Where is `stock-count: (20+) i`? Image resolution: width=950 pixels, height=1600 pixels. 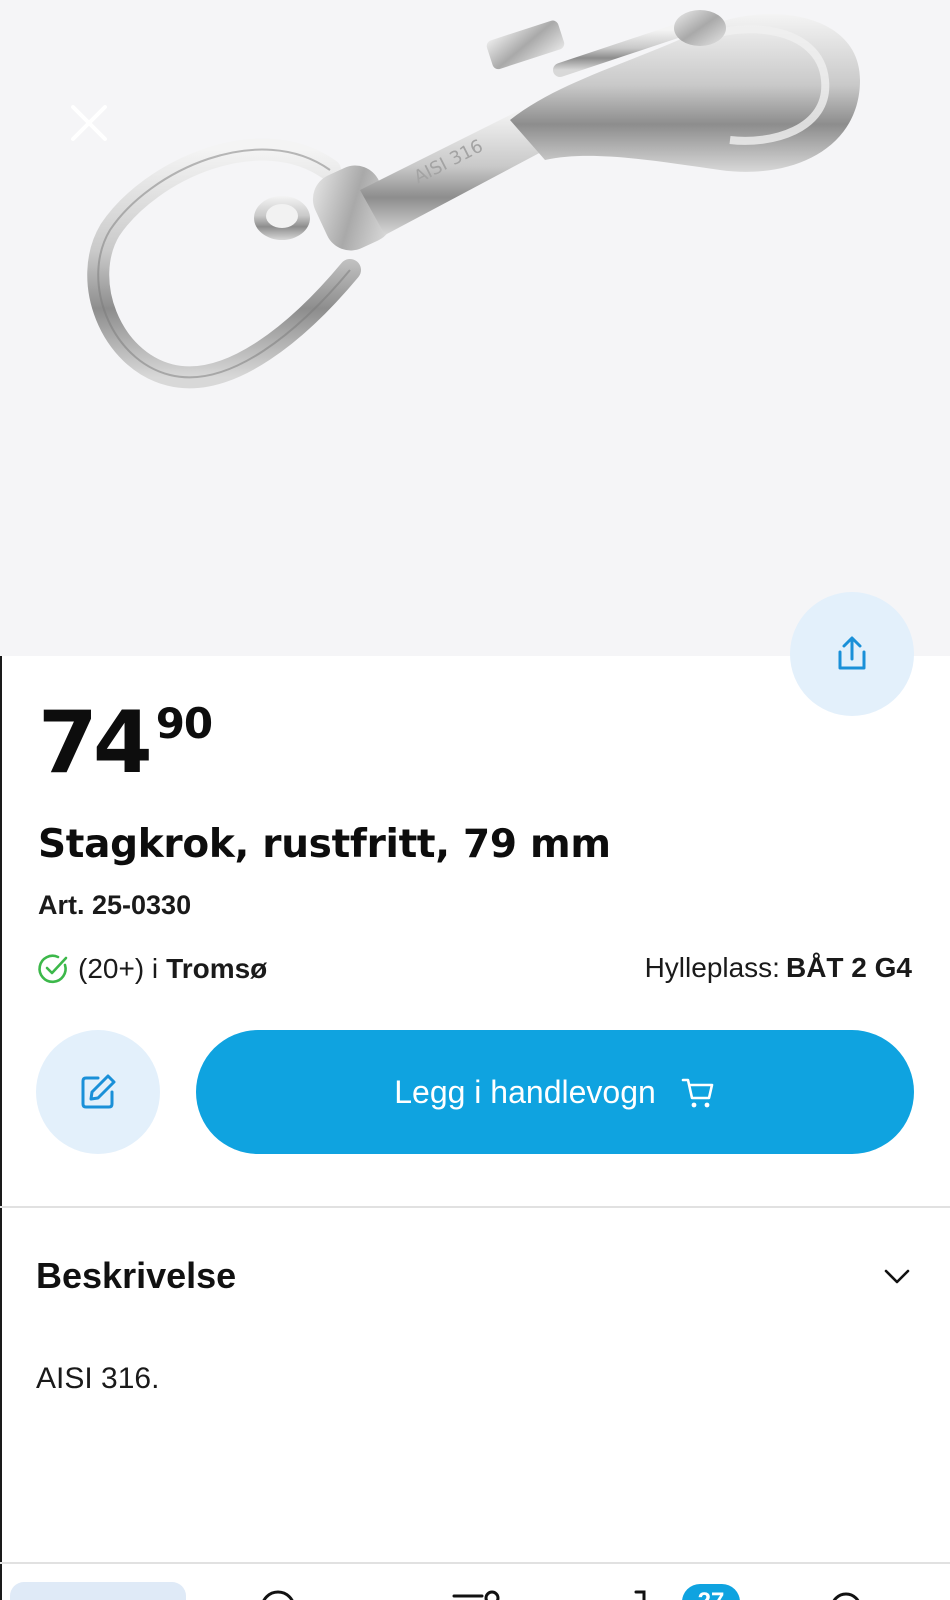
stock-count: (20+) i is located at coordinates (118, 968).